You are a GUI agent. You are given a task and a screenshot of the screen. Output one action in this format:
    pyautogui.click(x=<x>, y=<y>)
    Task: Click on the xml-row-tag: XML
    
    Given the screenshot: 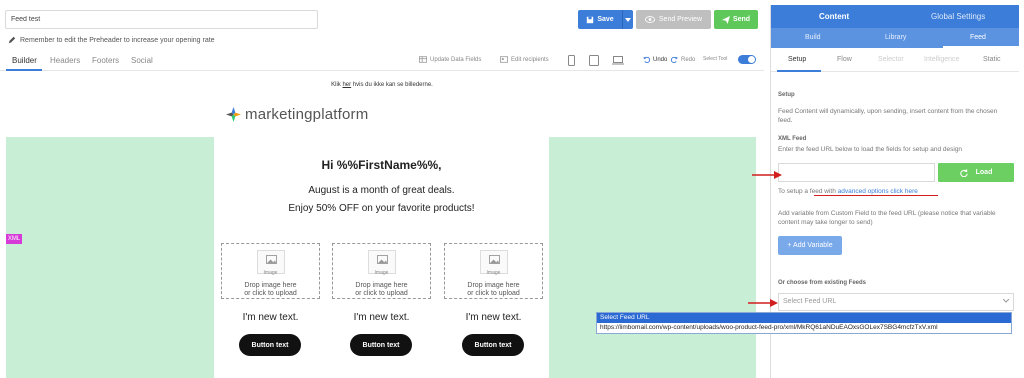 What is the action you would take?
    pyautogui.click(x=14, y=239)
    